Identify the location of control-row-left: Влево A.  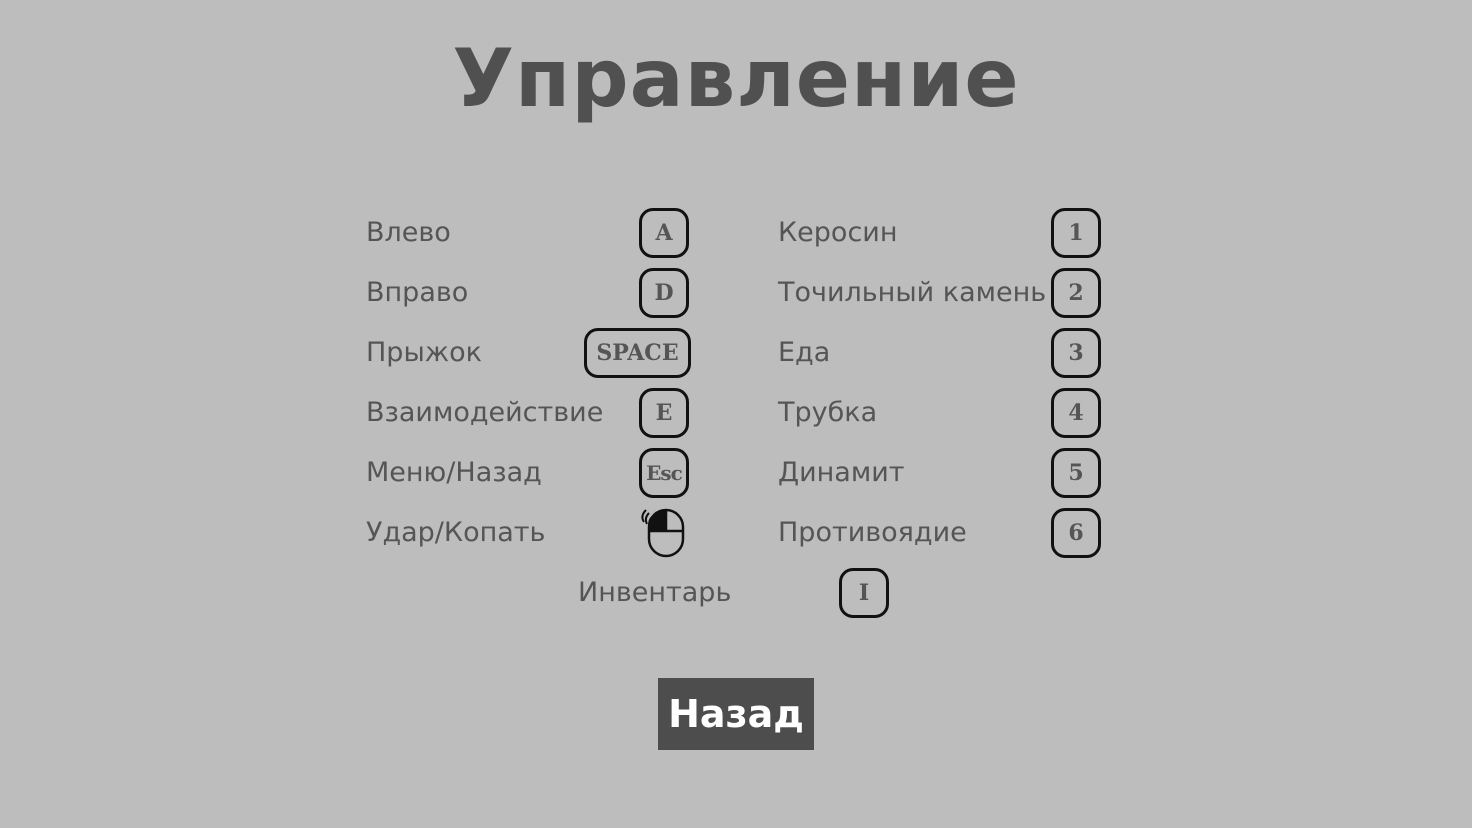
(531, 233).